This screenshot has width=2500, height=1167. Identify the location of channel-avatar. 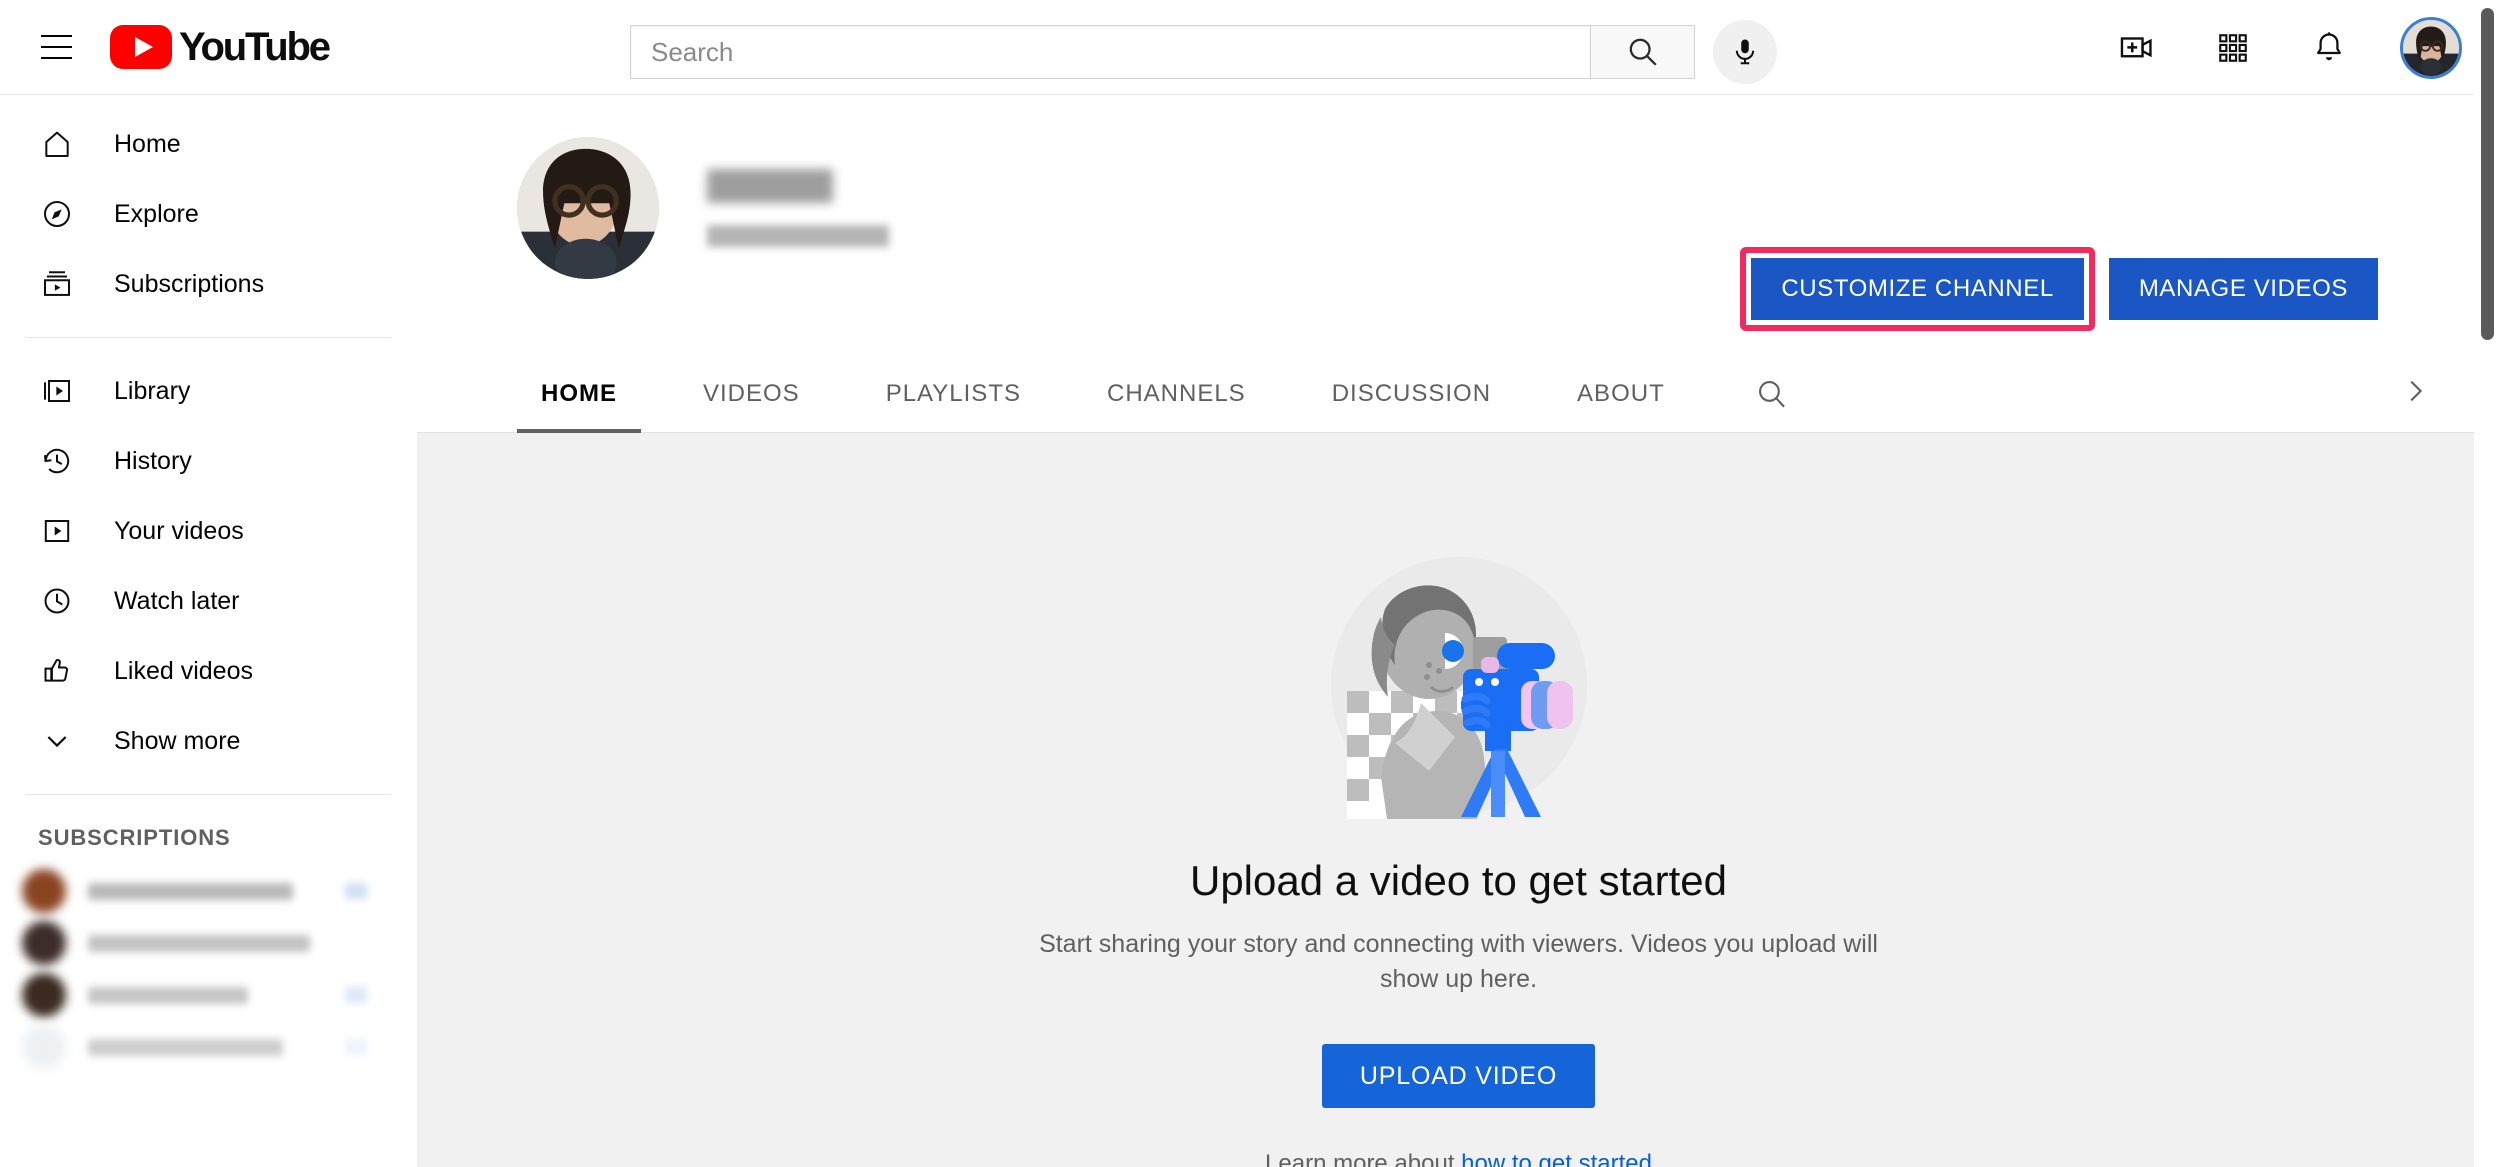
(588, 208).